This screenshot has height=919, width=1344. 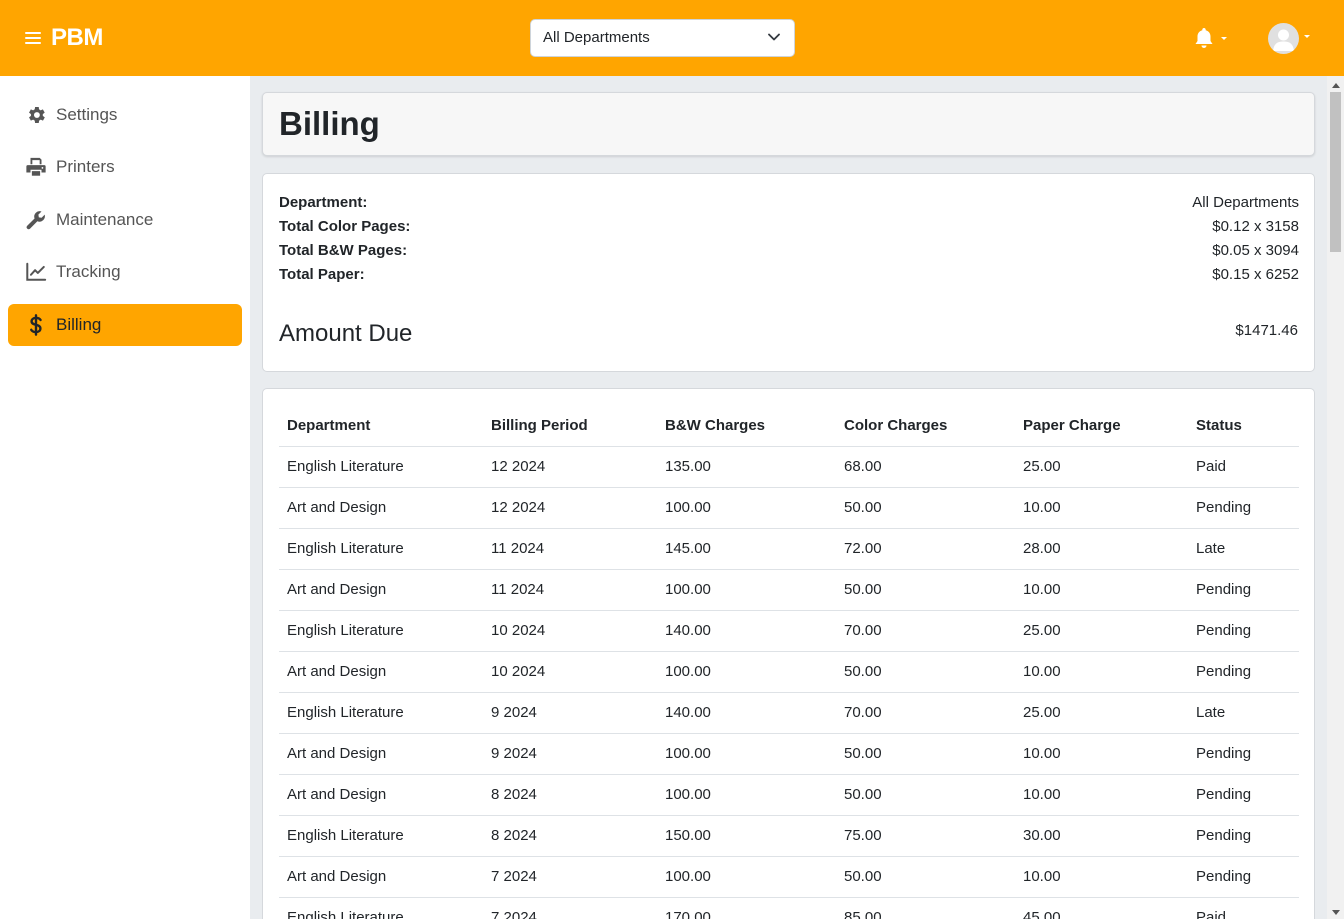 I want to click on cell-color-charges: 68.00, so click(x=925, y=467).